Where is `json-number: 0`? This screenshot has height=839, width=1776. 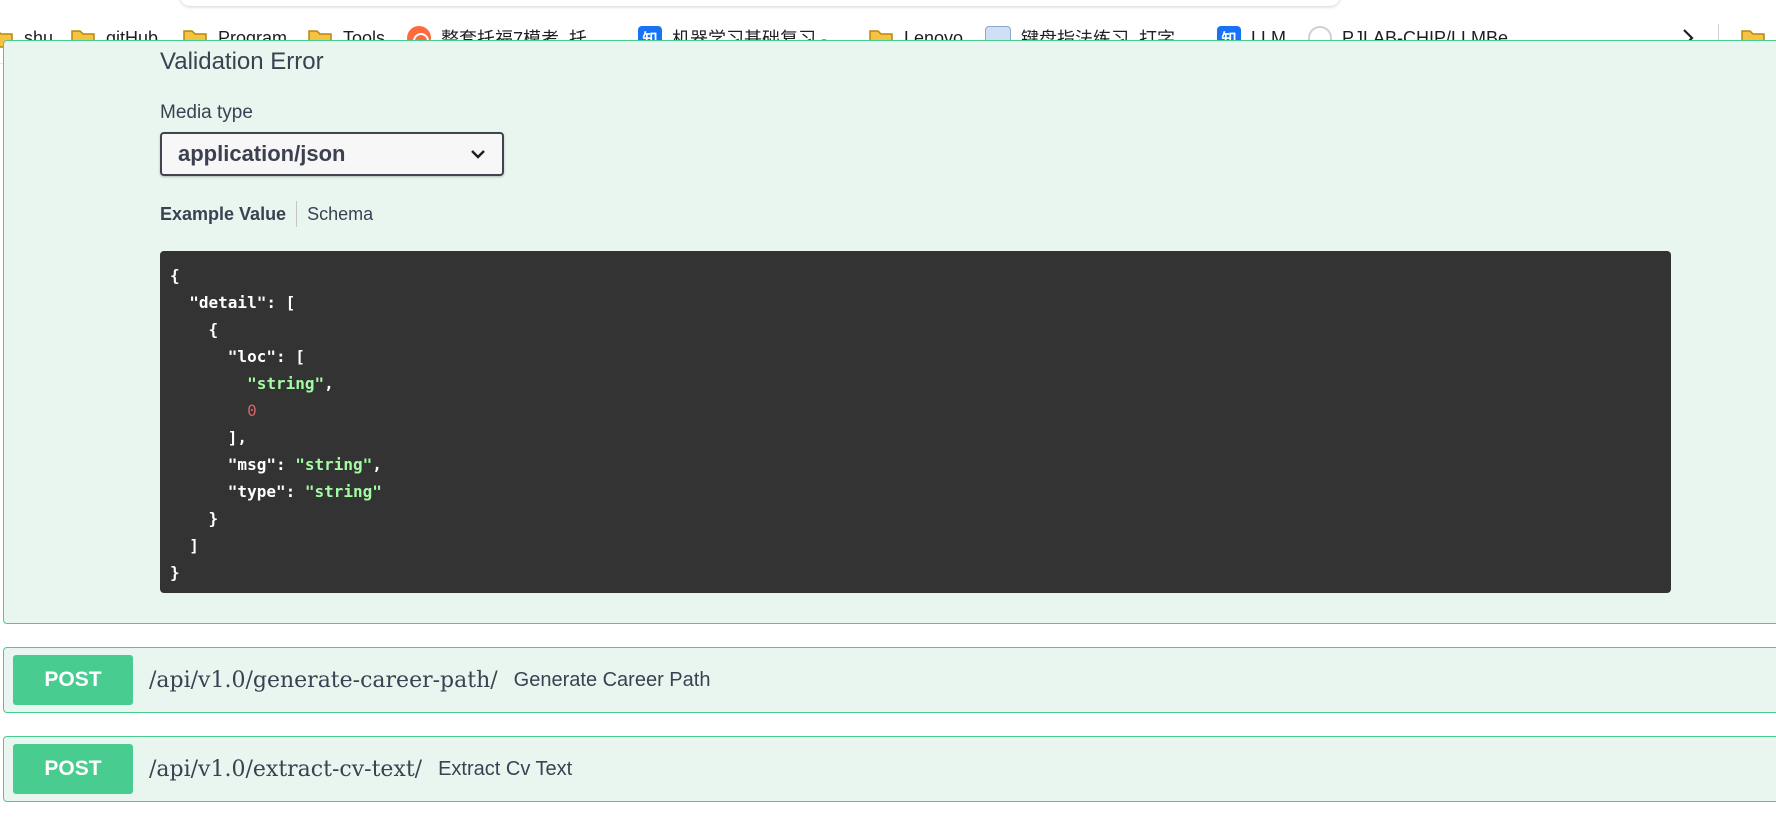
json-number: 0 is located at coordinates (252, 410).